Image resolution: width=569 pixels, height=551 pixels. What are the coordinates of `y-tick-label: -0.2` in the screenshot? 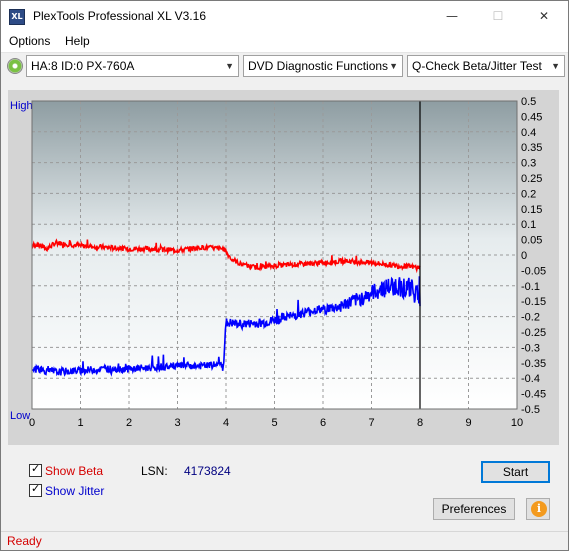 It's located at (530, 318).